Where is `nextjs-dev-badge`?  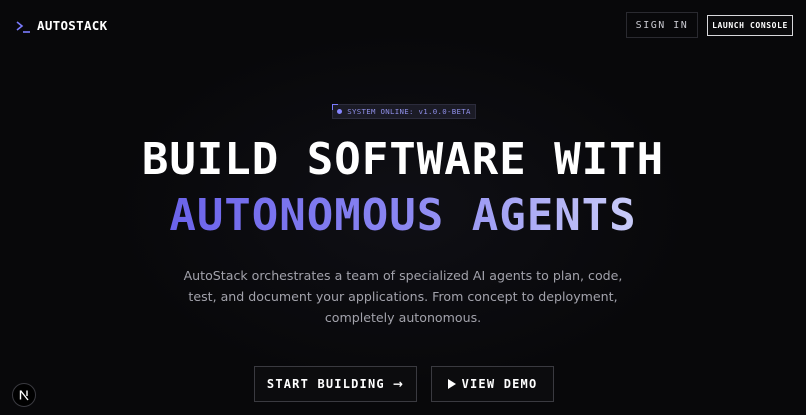
nextjs-dev-badge is located at coordinates (24, 395).